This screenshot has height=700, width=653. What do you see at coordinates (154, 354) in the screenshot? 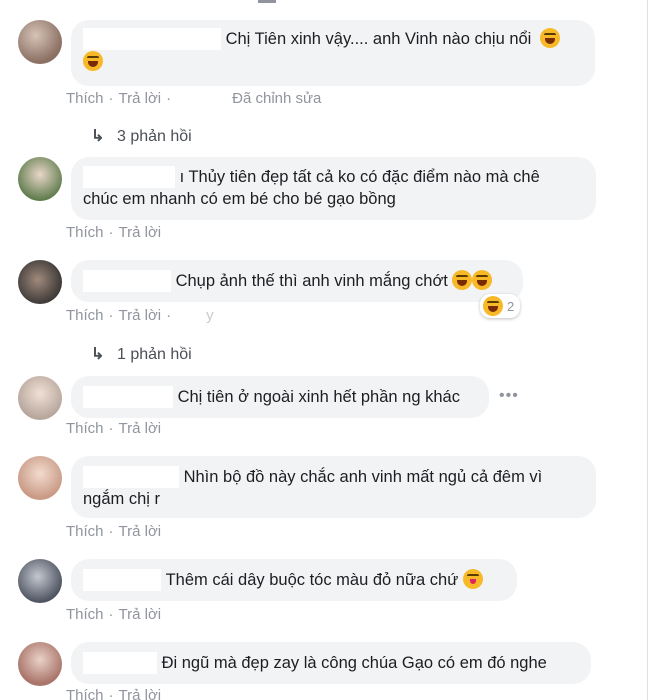
I see `replies-count: 1 phản hồi` at bounding box center [154, 354].